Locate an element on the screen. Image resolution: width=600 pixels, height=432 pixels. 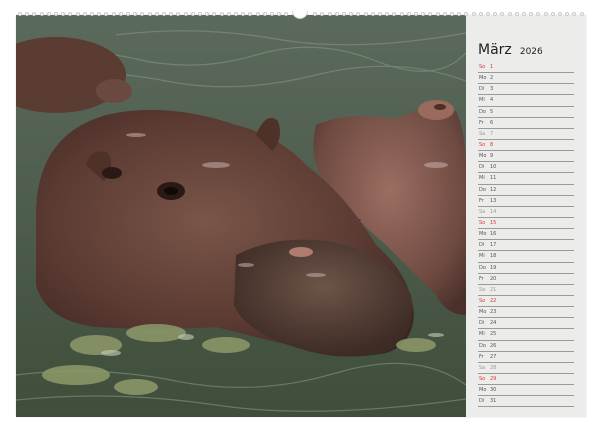
day-row: Mo 16 is located at coordinates (526, 235).